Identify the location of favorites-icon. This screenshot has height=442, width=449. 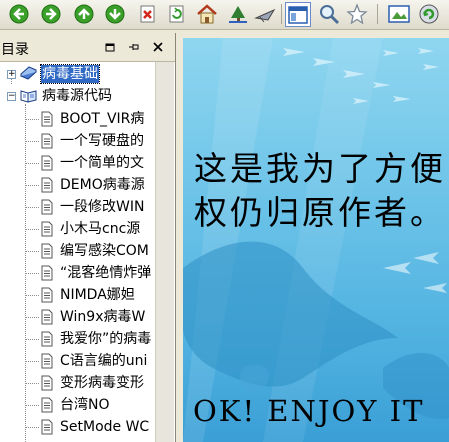
(357, 14).